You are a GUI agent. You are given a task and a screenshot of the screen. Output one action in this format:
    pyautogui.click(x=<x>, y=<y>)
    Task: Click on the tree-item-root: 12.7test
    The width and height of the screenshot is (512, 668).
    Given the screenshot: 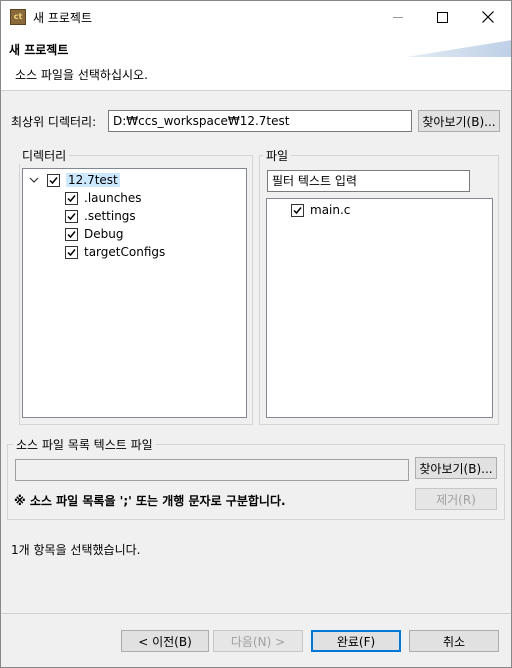 What is the action you would take?
    pyautogui.click(x=74, y=180)
    